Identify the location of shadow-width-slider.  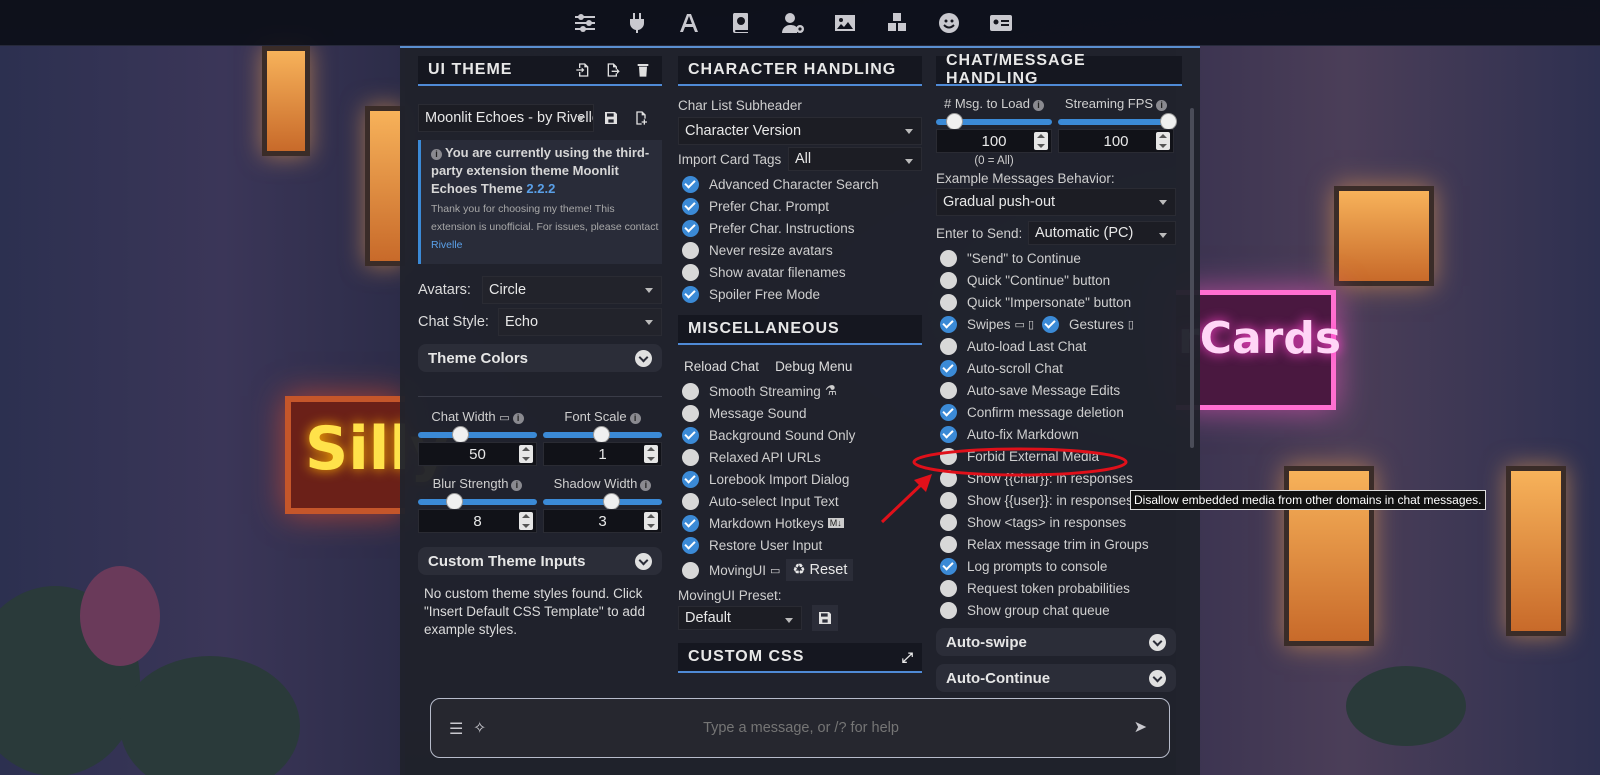
(602, 501).